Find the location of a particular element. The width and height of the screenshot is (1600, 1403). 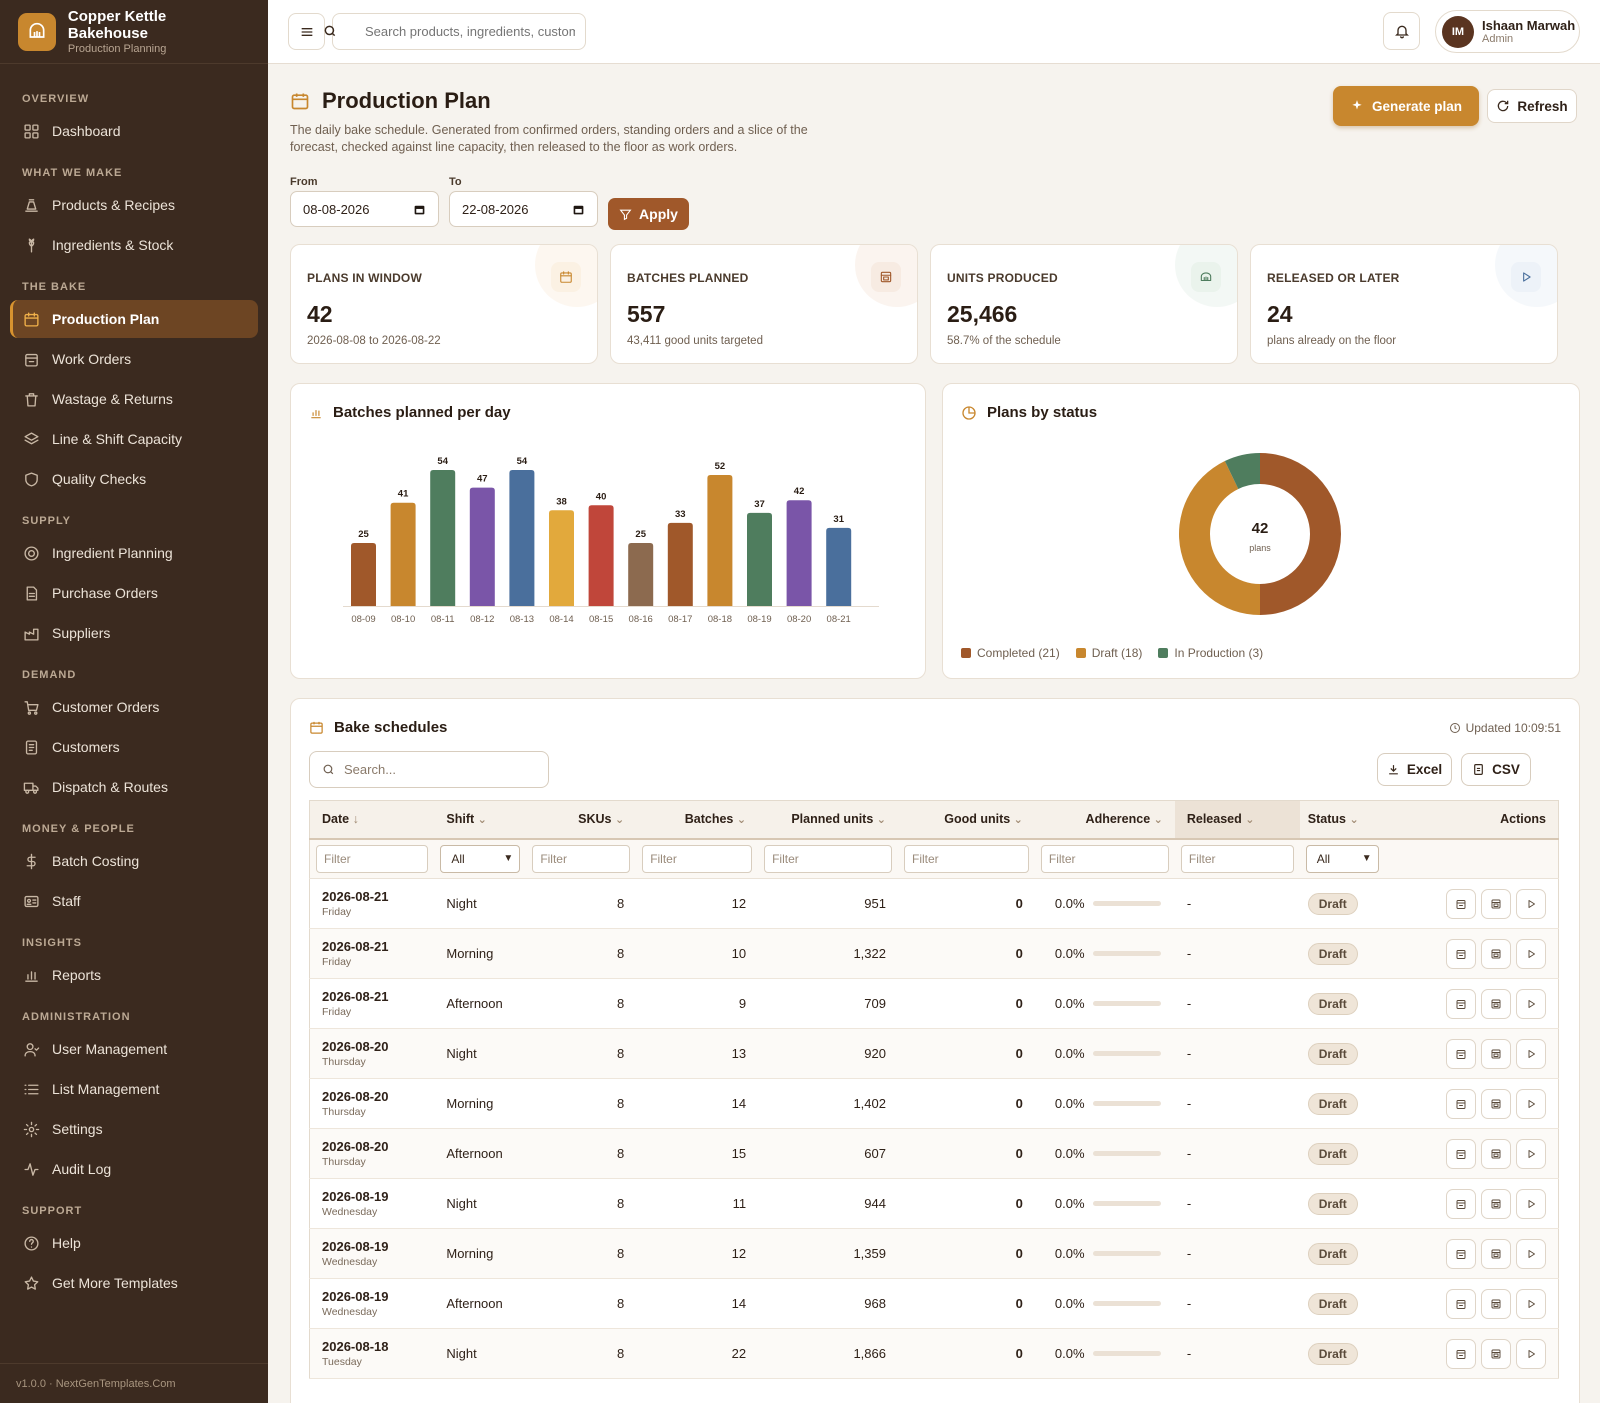

from-date-input: 08-08-2026 is located at coordinates (364, 209).